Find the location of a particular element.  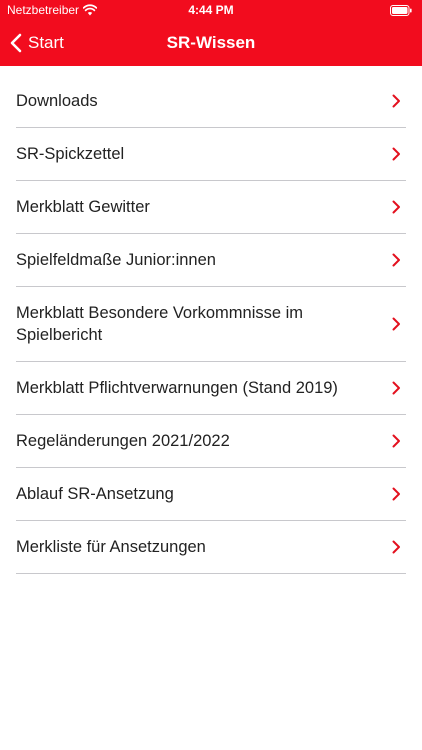

list-item-ablauf-sr-ansetzung: Ablauf SR-Ansetzung is located at coordinates (211, 494).